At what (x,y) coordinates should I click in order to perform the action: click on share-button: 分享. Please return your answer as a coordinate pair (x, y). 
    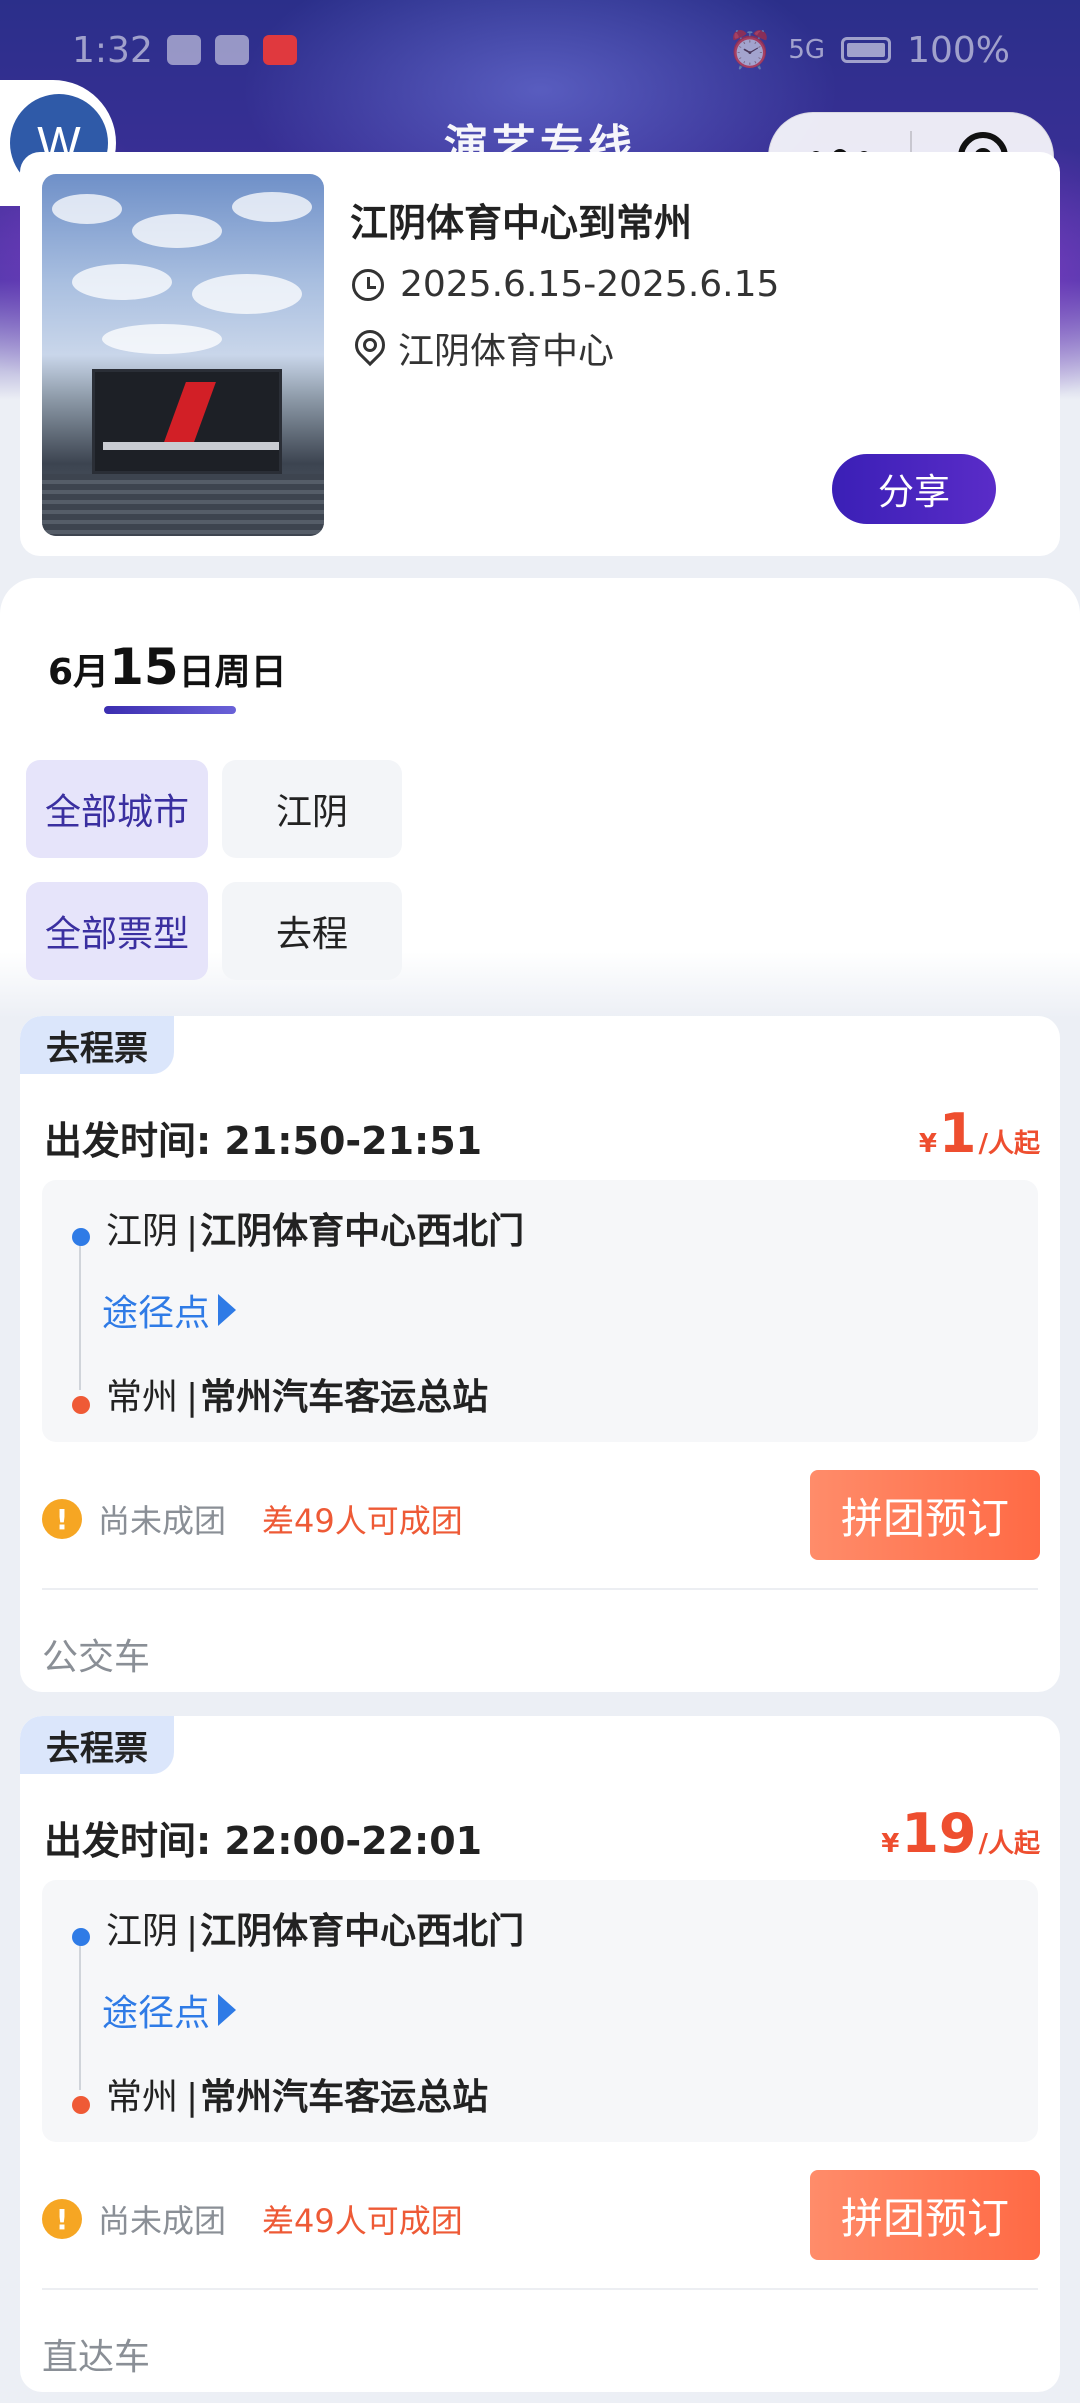
    Looking at the image, I should click on (914, 489).